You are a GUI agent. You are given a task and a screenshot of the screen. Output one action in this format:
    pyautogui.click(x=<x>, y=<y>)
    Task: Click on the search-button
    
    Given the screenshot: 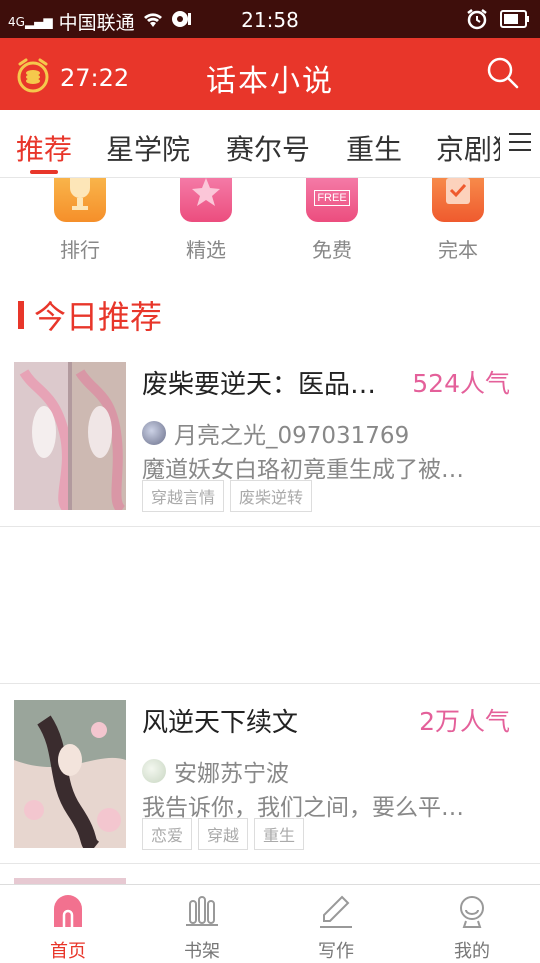 What is the action you would take?
    pyautogui.click(x=503, y=75)
    